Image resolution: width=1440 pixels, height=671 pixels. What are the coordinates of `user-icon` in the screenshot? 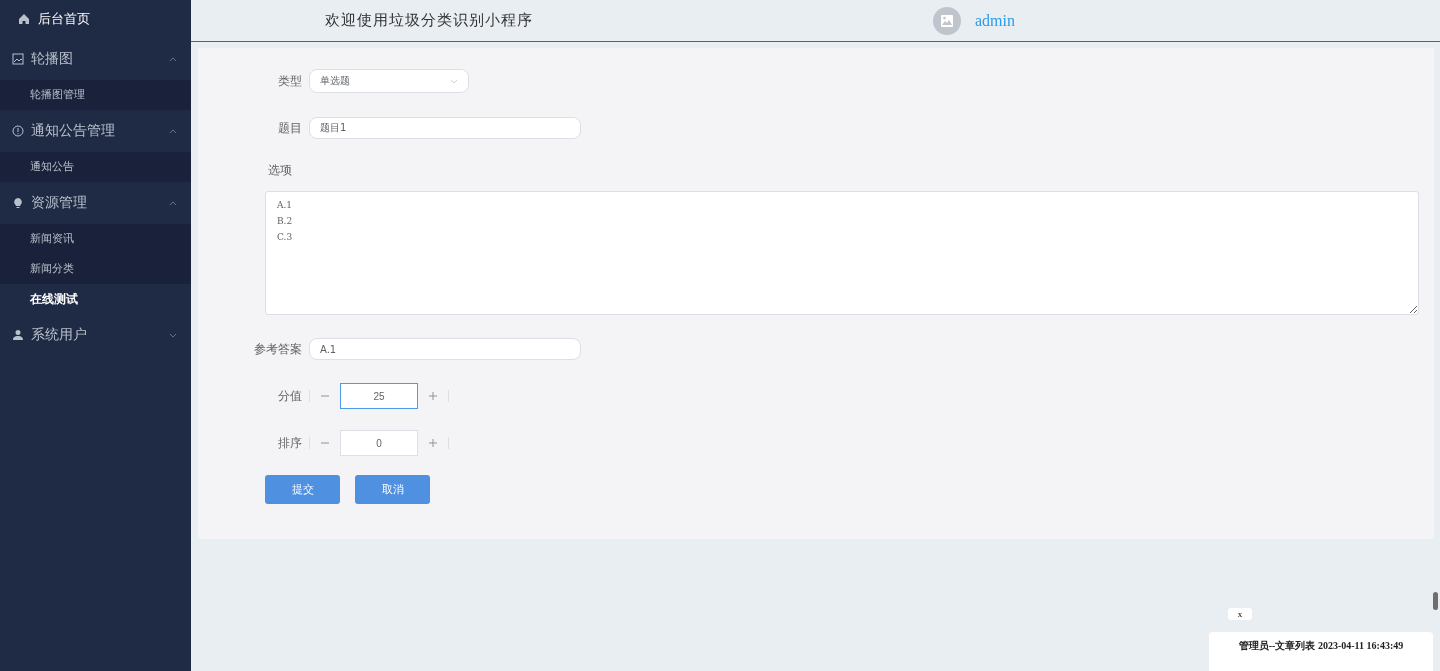 It's located at (18, 335).